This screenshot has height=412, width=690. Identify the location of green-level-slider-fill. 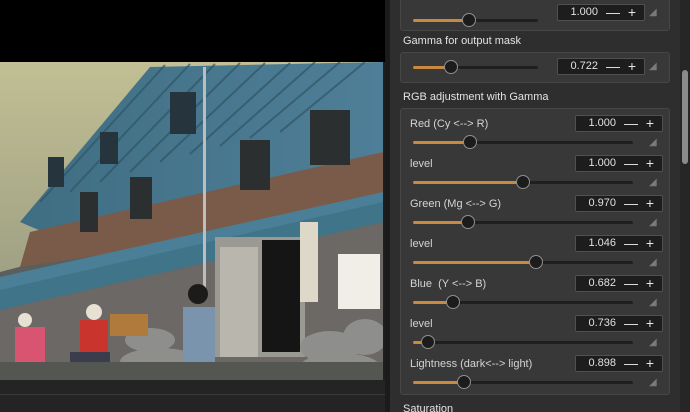
(475, 262).